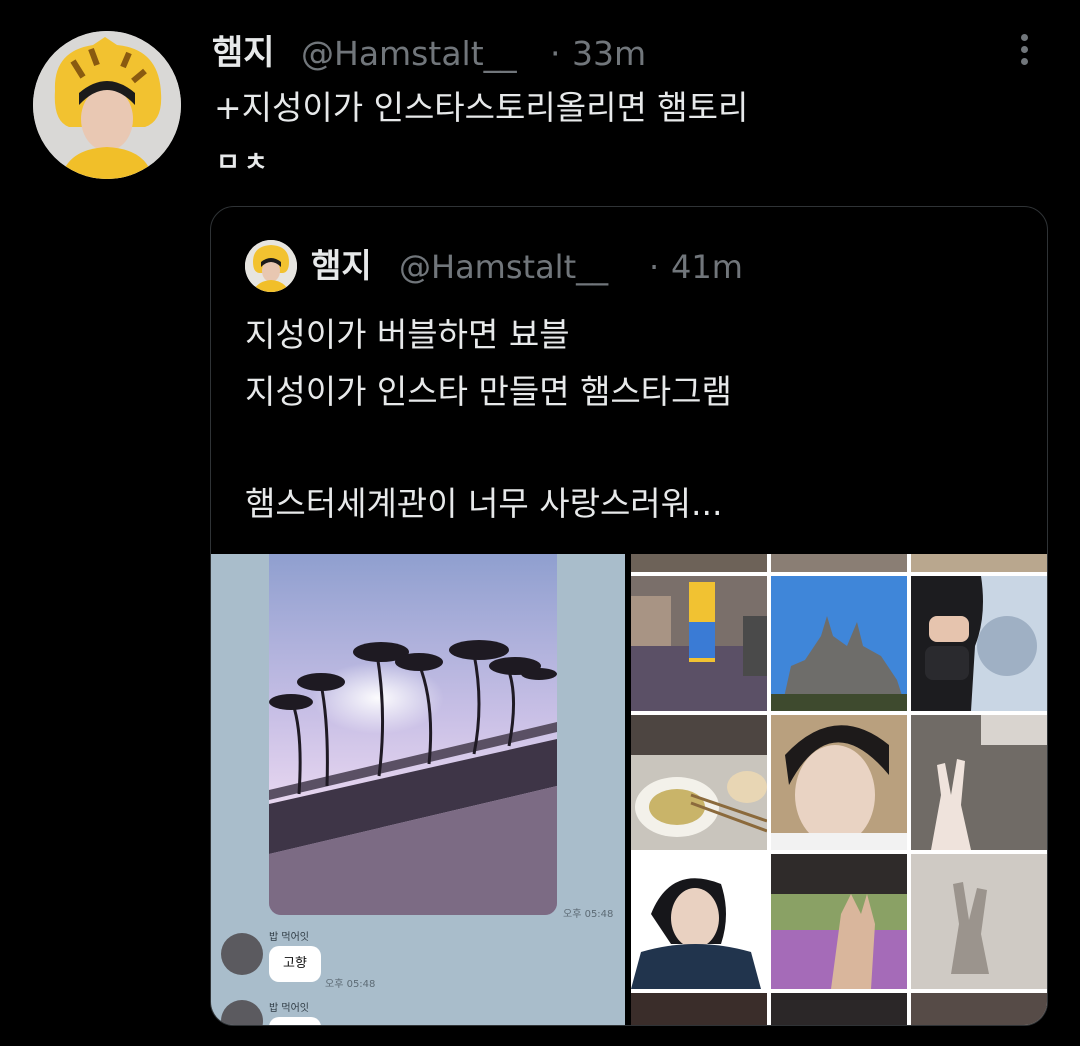 This screenshot has width=1080, height=1046. What do you see at coordinates (407, 334) in the screenshot?
I see `quoted-text-line1: 지성이가 버블하면 뵤블` at bounding box center [407, 334].